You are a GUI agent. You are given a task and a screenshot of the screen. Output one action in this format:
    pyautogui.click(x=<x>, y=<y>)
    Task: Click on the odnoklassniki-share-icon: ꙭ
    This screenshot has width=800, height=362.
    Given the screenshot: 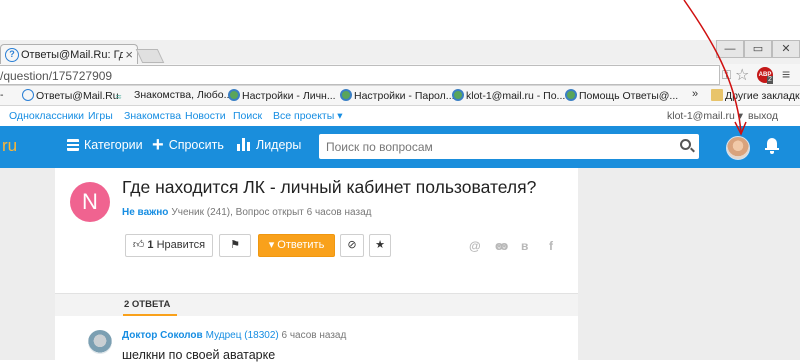 What is the action you would take?
    pyautogui.click(x=501, y=246)
    